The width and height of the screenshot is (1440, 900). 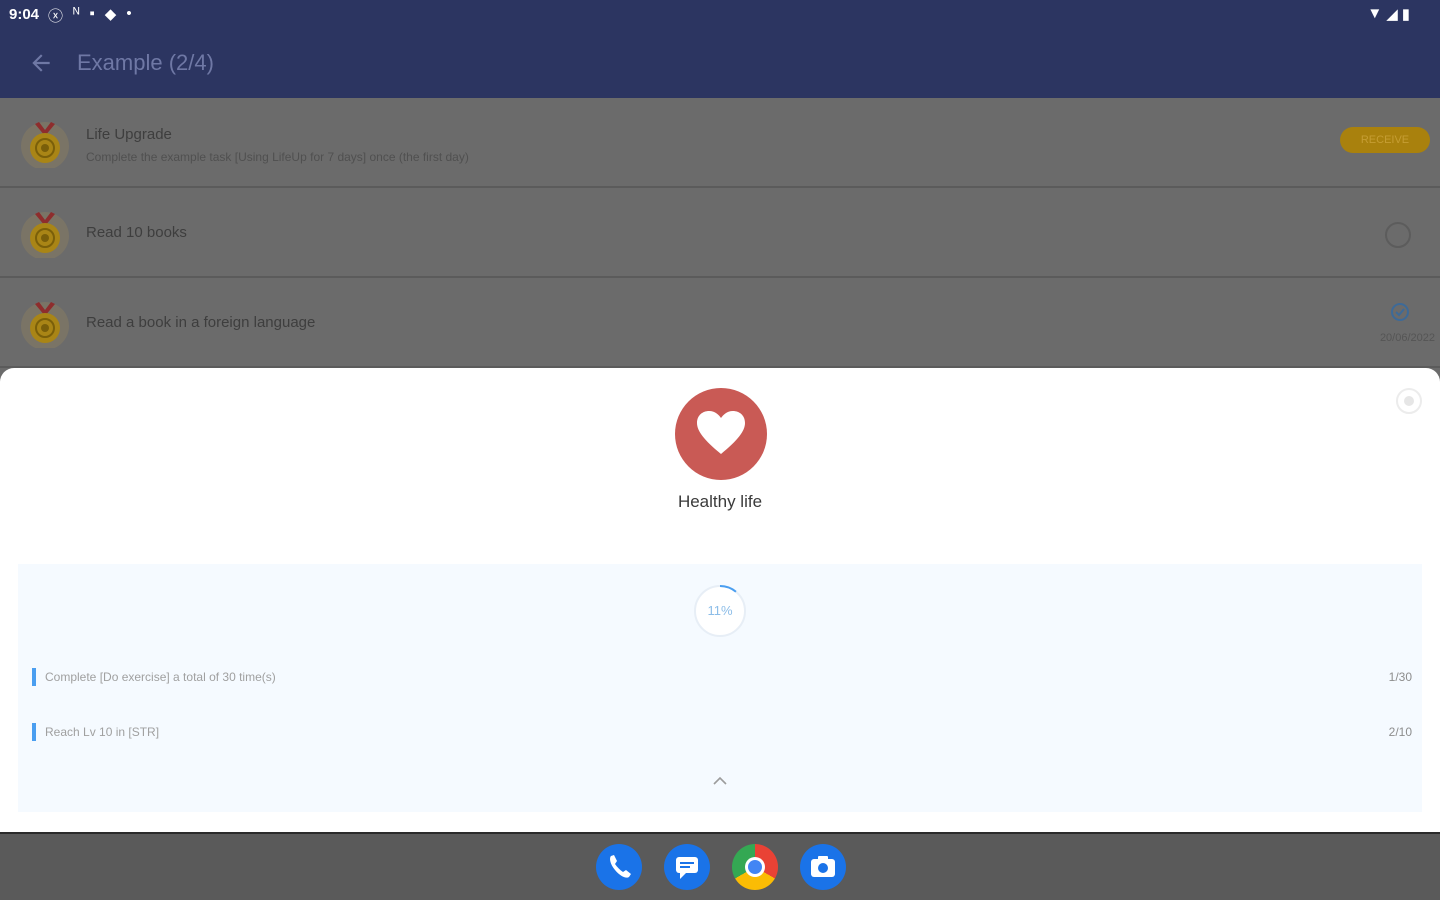 What do you see at coordinates (619, 867) in the screenshot?
I see `phone-icon` at bounding box center [619, 867].